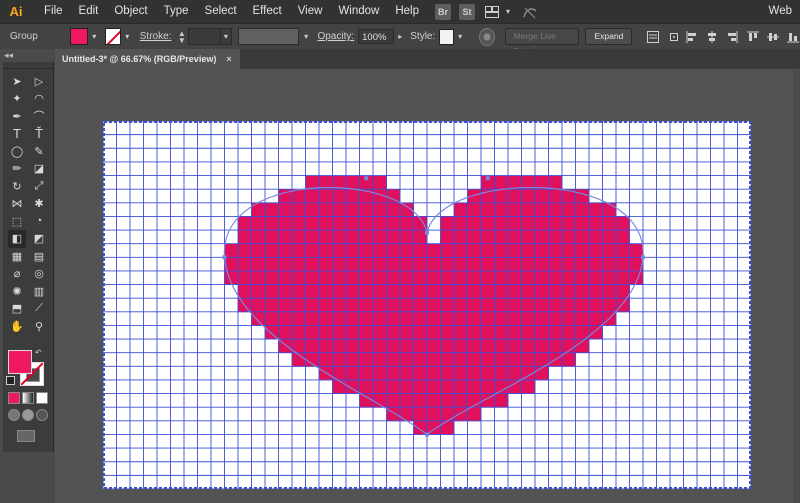 This screenshot has width=800, height=503. What do you see at coordinates (17, 221) in the screenshot?
I see `free-transform-tool-icon: ⬚` at bounding box center [17, 221].